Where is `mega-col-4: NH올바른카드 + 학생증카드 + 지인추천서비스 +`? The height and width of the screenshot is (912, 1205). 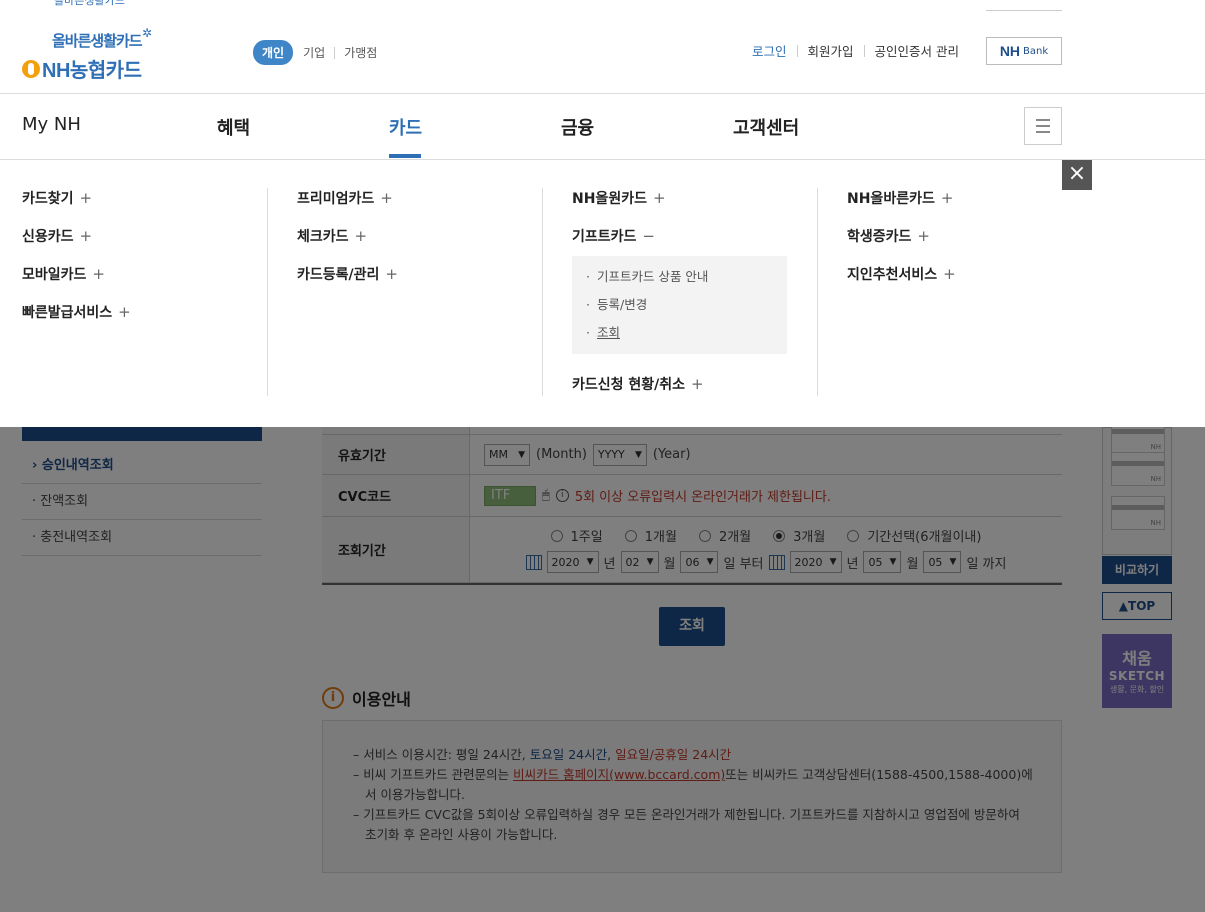
mega-col-4: NH올바른카드 + 학생증카드 + 지인추천서비스 + is located at coordinates (962, 245).